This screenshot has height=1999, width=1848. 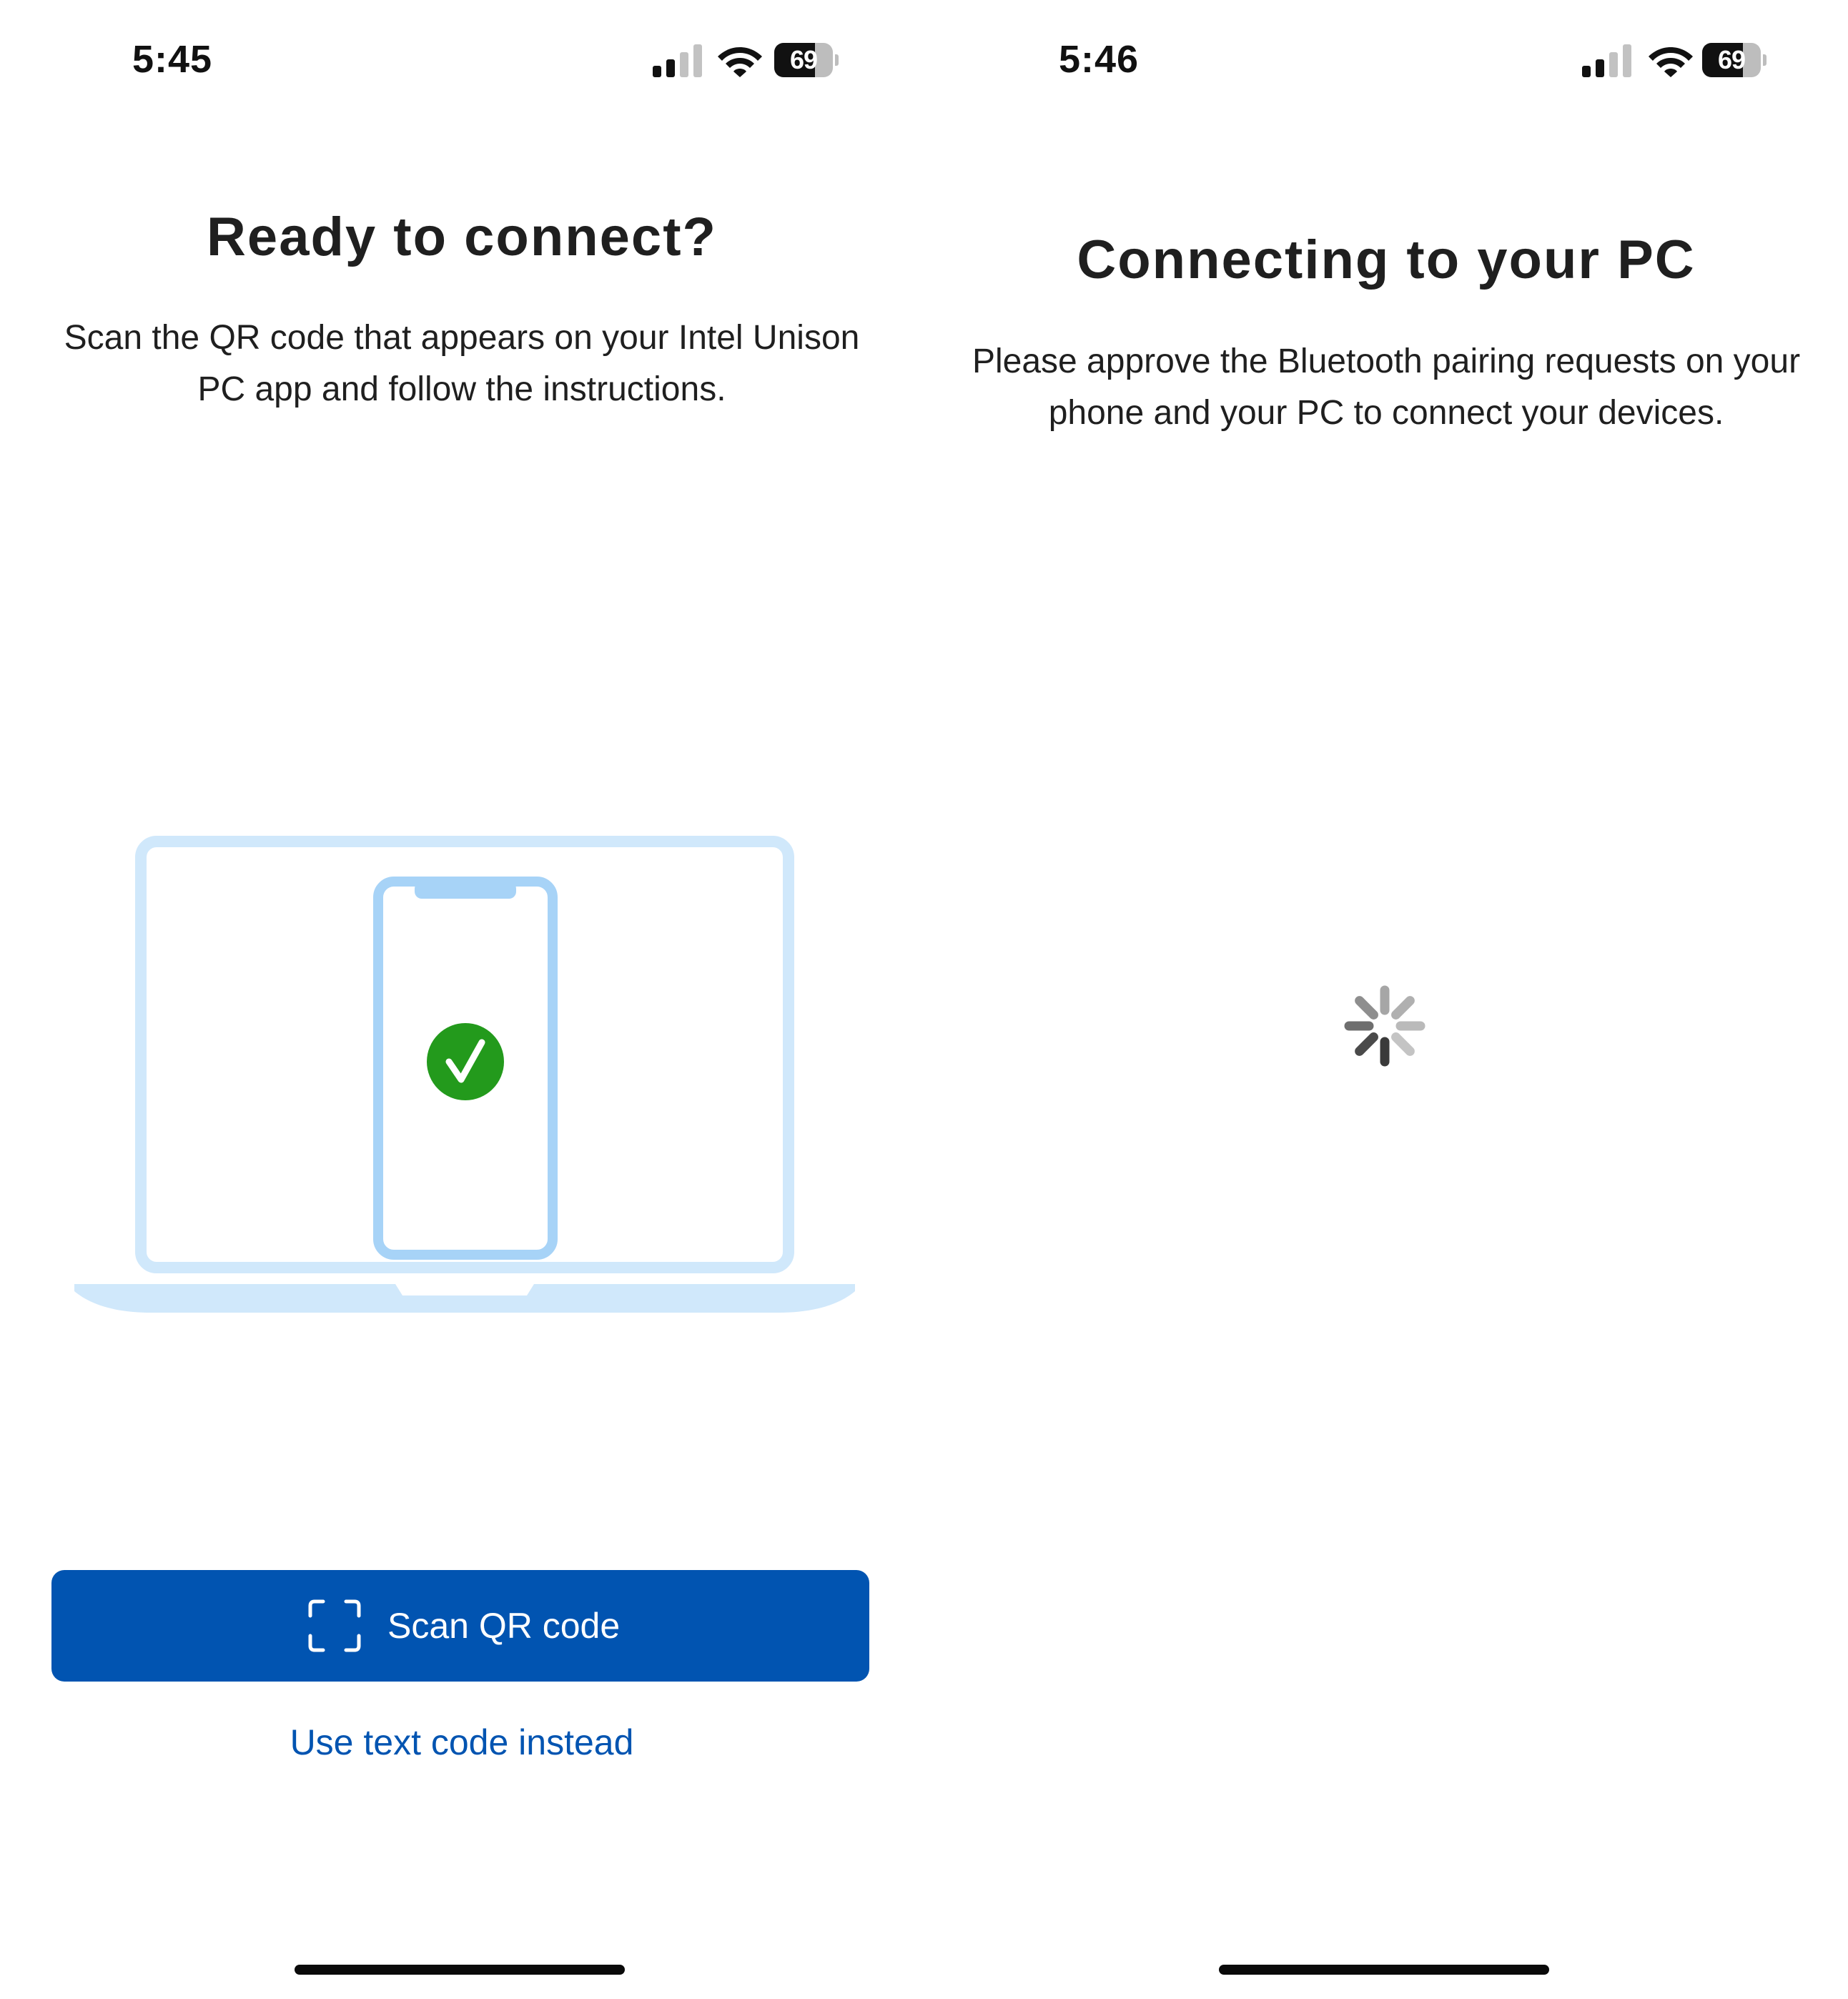 What do you see at coordinates (465, 1061) in the screenshot?
I see `checkmark-icon` at bounding box center [465, 1061].